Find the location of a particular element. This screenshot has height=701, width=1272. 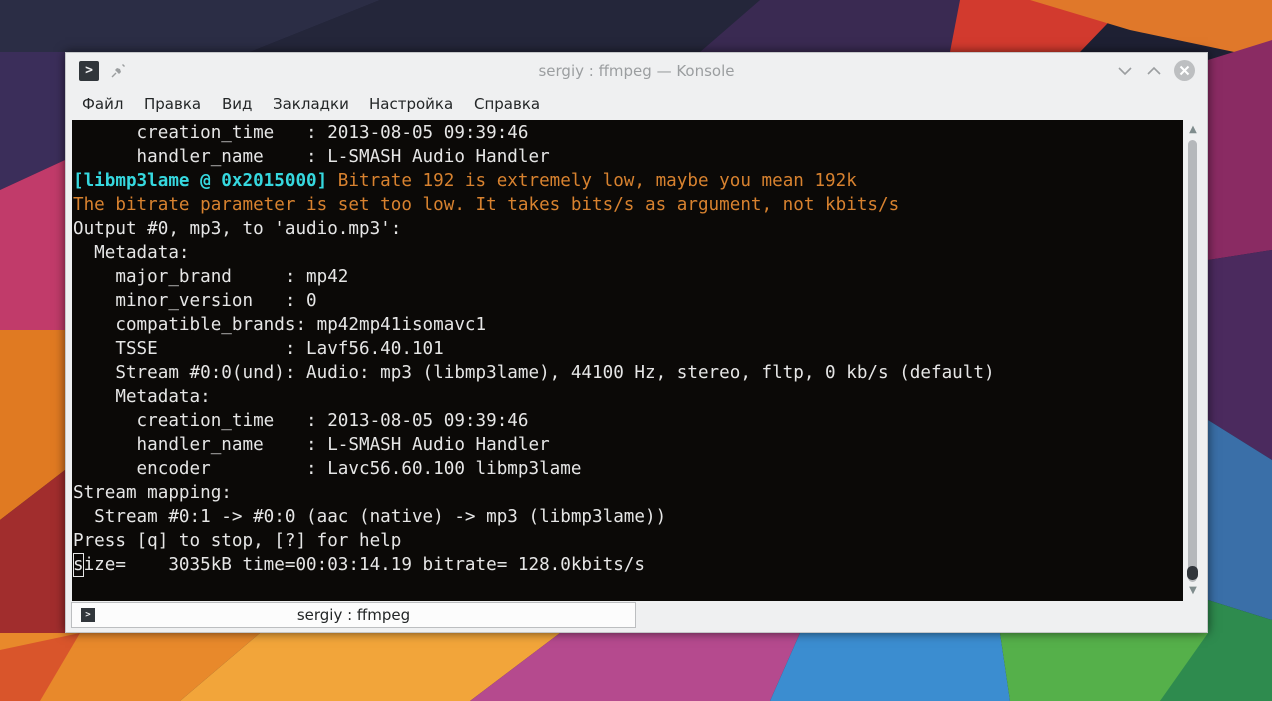

terminal-line: Output #0, mp3, to 'audio.mp3': is located at coordinates (237, 229).